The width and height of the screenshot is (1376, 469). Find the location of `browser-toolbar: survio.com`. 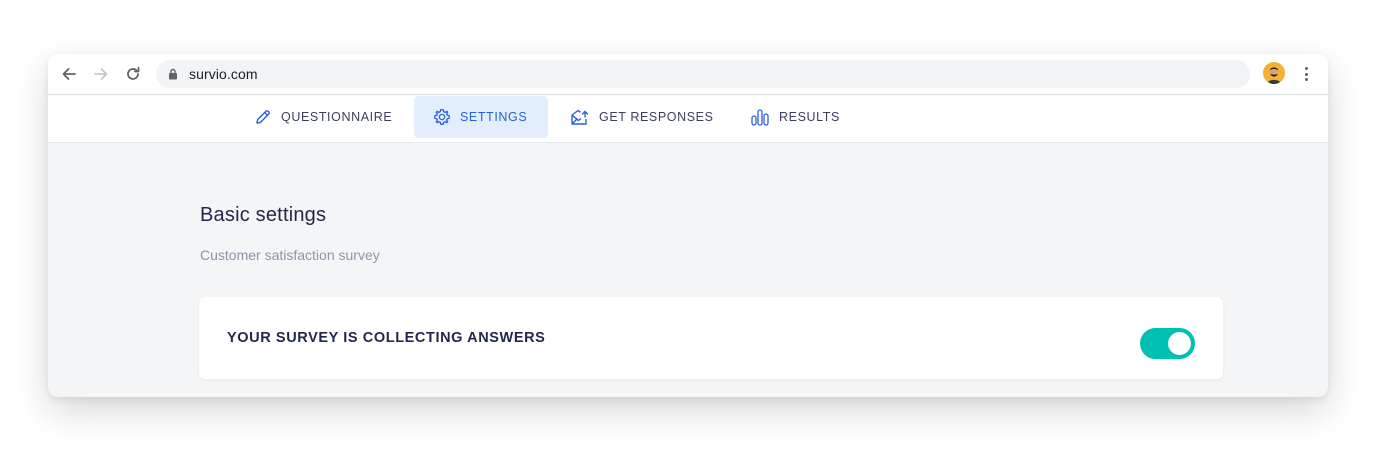

browser-toolbar: survio.com is located at coordinates (688, 74).